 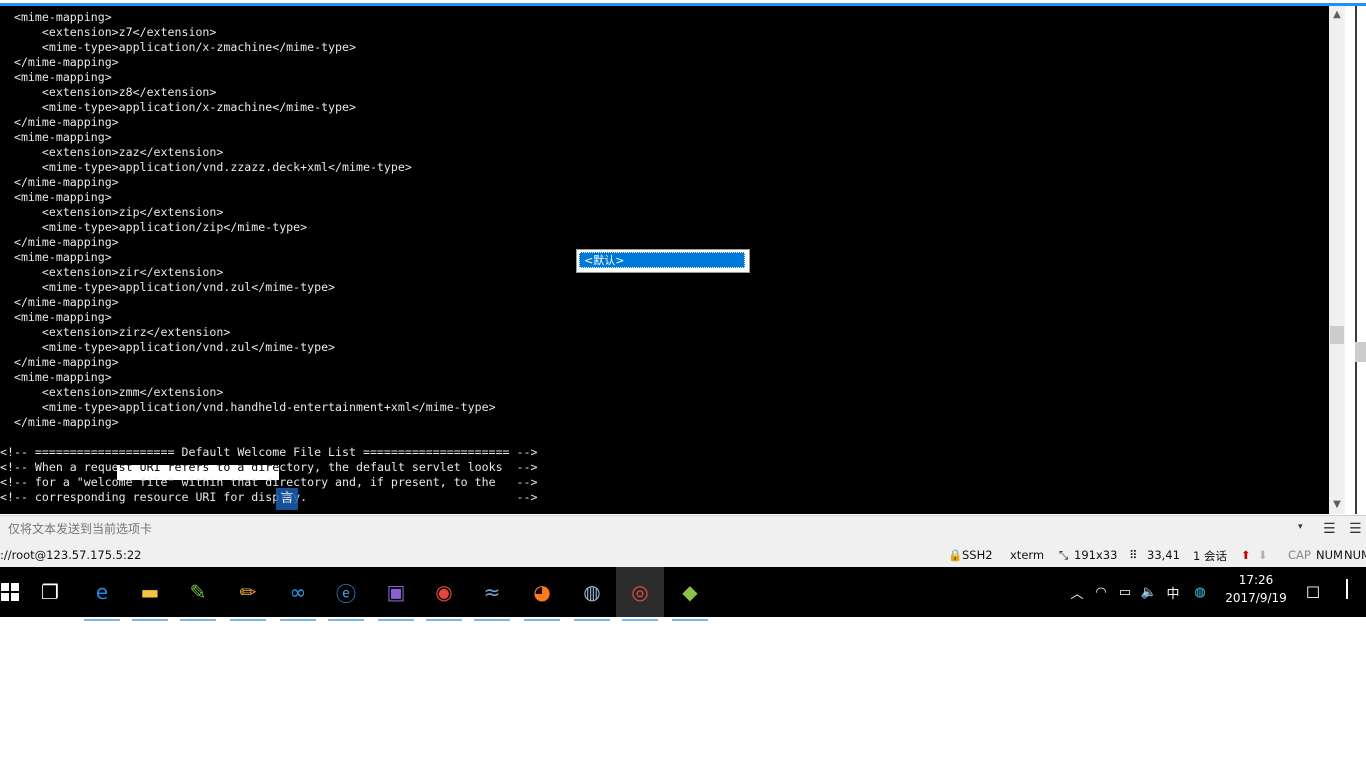 What do you see at coordinates (115, 332) in the screenshot?
I see `terminal-line: <extension>zirz</extension>` at bounding box center [115, 332].